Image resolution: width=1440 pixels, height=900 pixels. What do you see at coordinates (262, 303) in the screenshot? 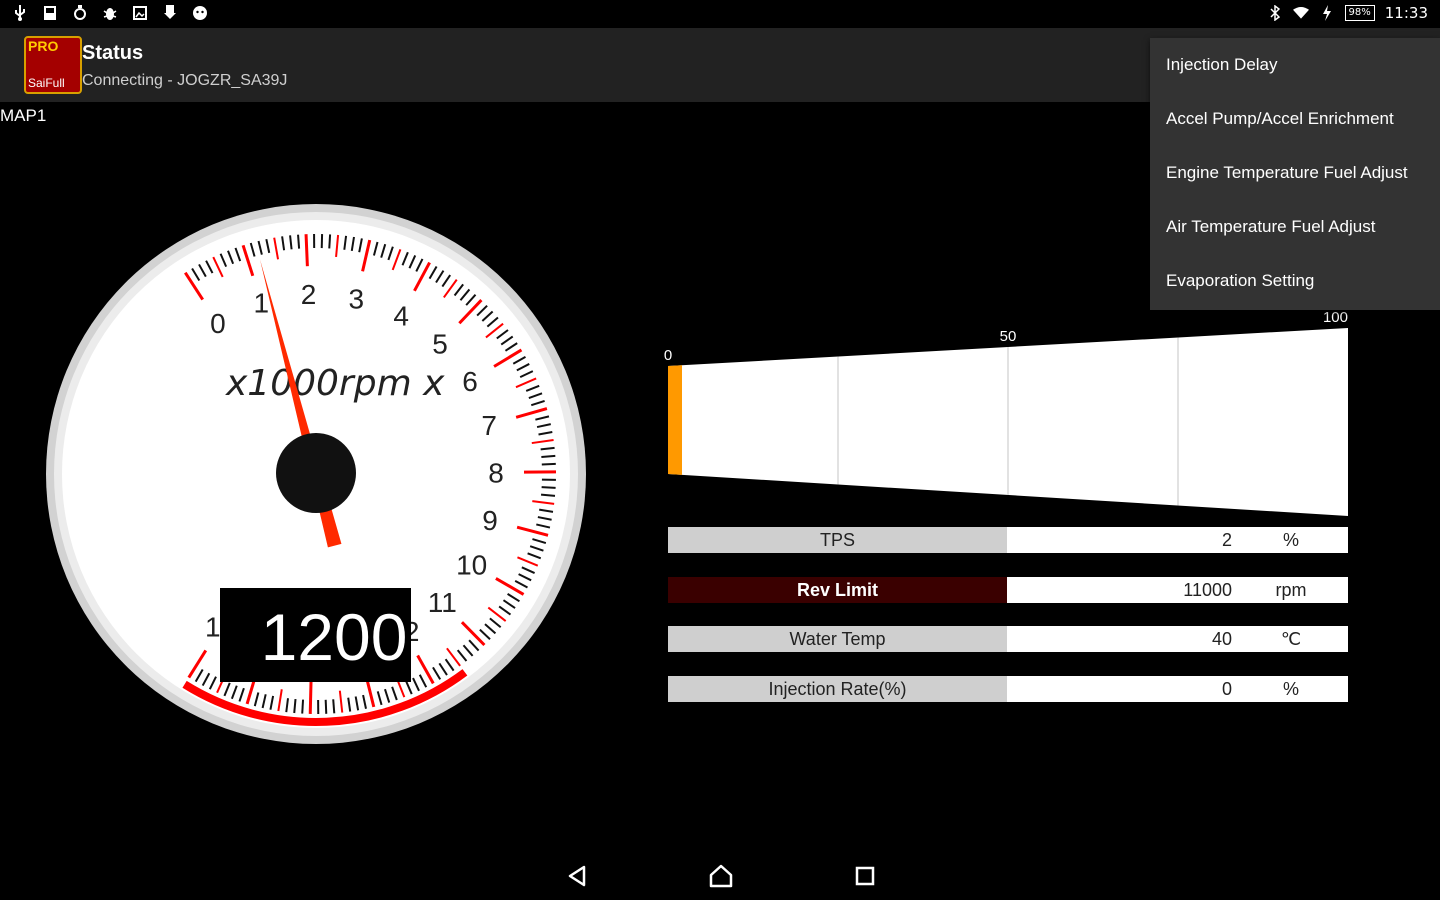
I see `gauge-label: 1` at bounding box center [262, 303].